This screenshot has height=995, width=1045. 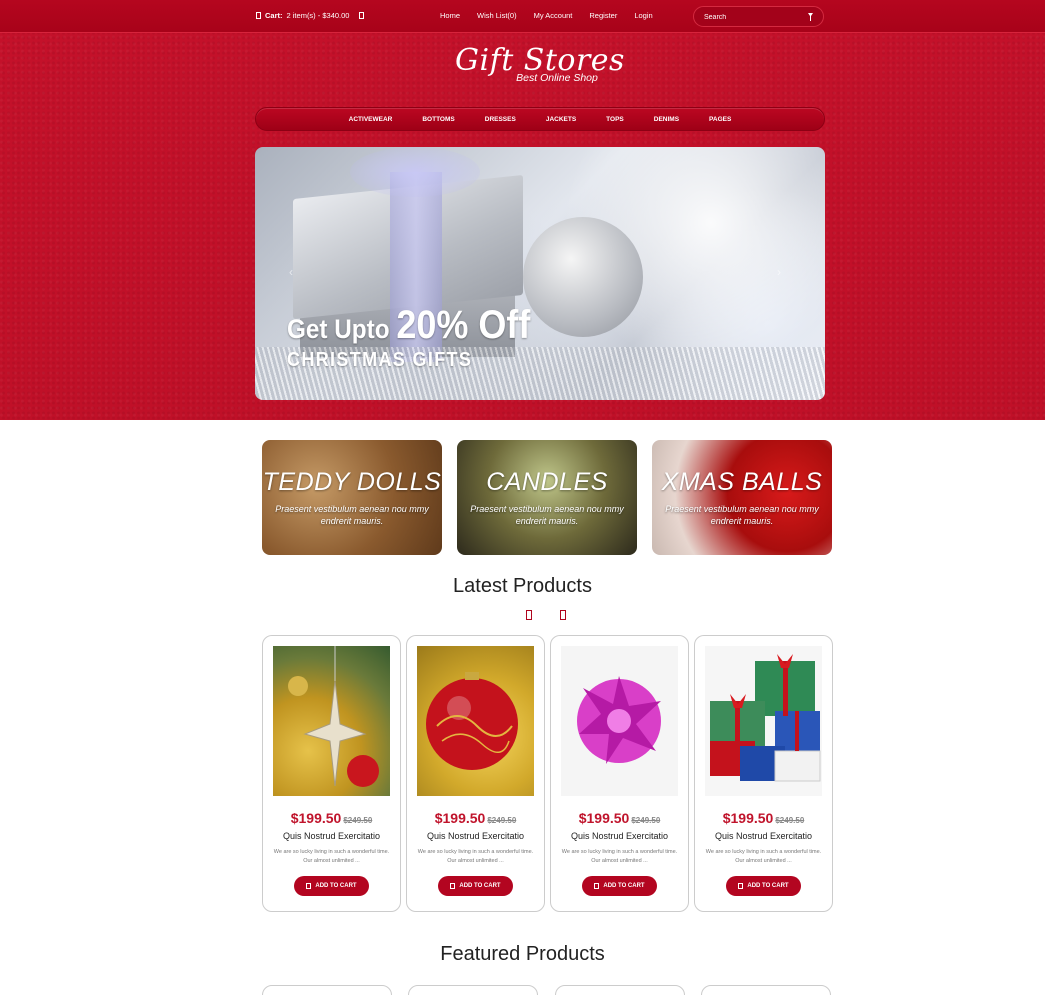 I want to click on nav-item-bottoms: BOTTOMS, so click(x=438, y=119).